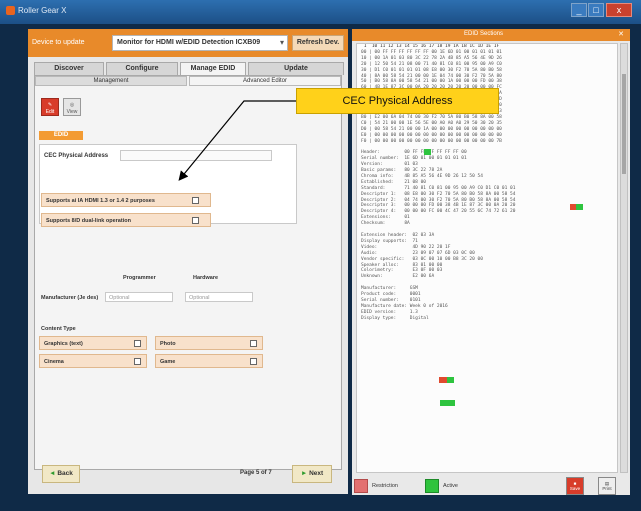 The width and height of the screenshot is (641, 511). What do you see at coordinates (219, 297) in the screenshot?
I see `hardware-input: Optional` at bounding box center [219, 297].